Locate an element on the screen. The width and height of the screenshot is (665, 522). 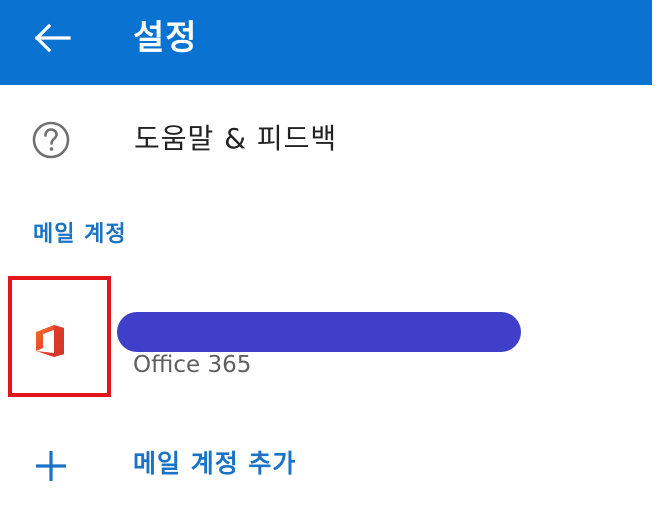
question-circle-icon is located at coordinates (51, 140).